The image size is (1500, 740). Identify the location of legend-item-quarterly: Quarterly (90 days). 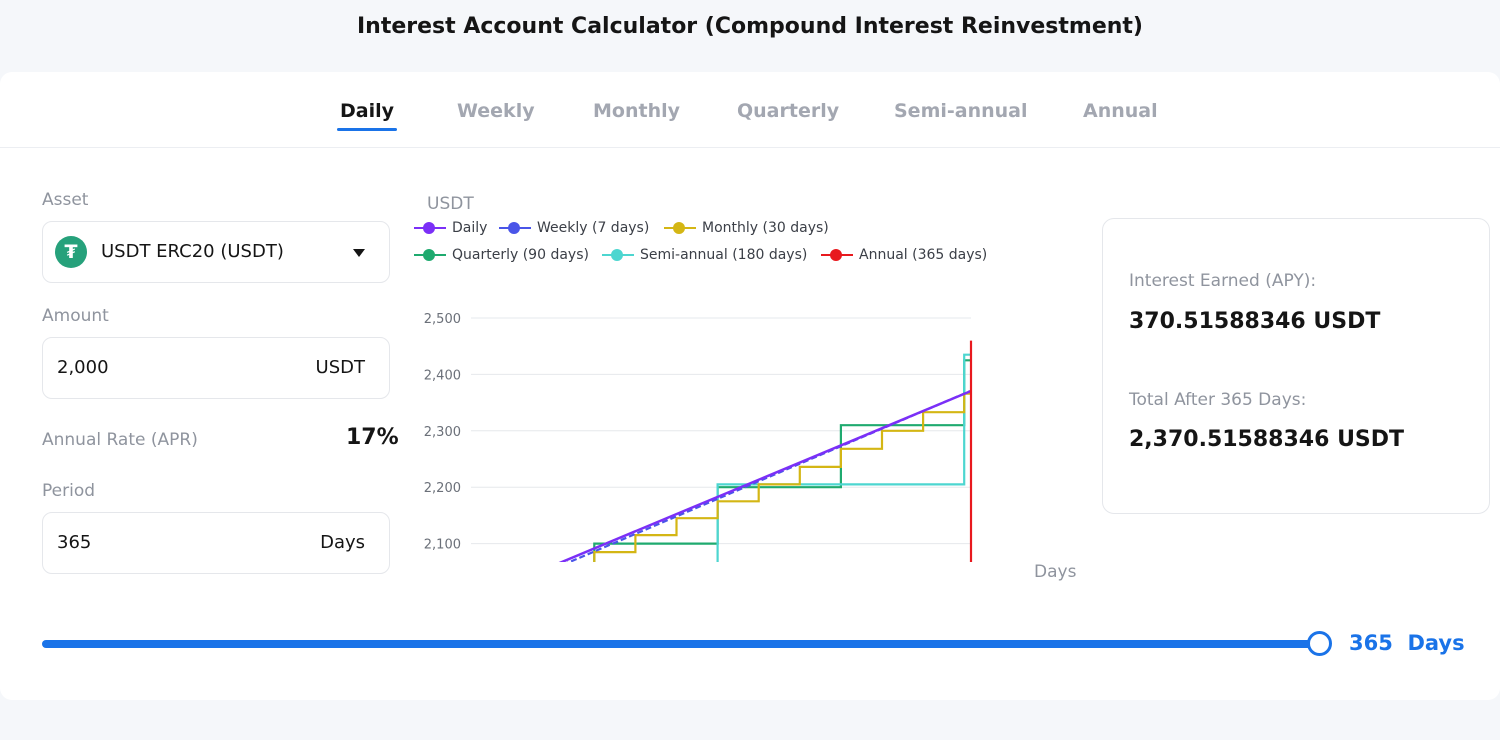
(501, 255).